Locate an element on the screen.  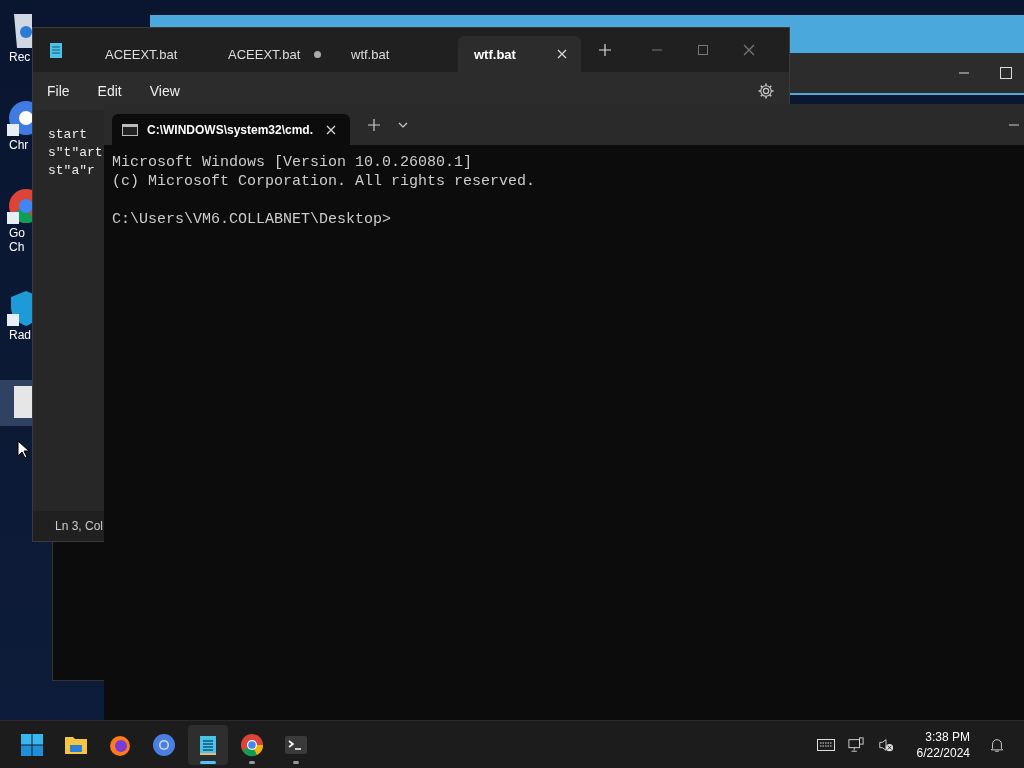
menu-item: View is located at coordinates (164, 91).